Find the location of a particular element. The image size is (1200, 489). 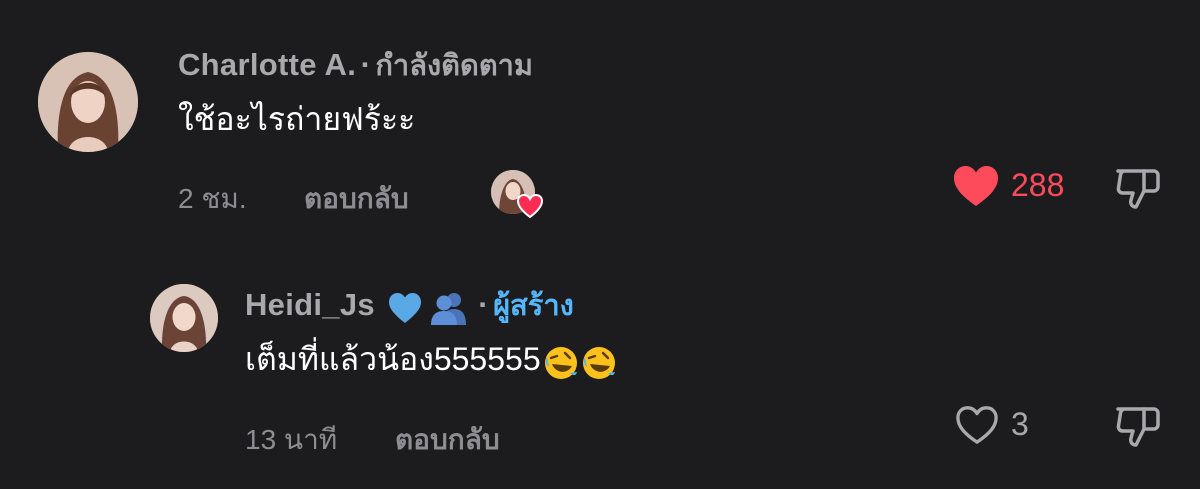

busts-in-silhouette-icon is located at coordinates (449, 310).